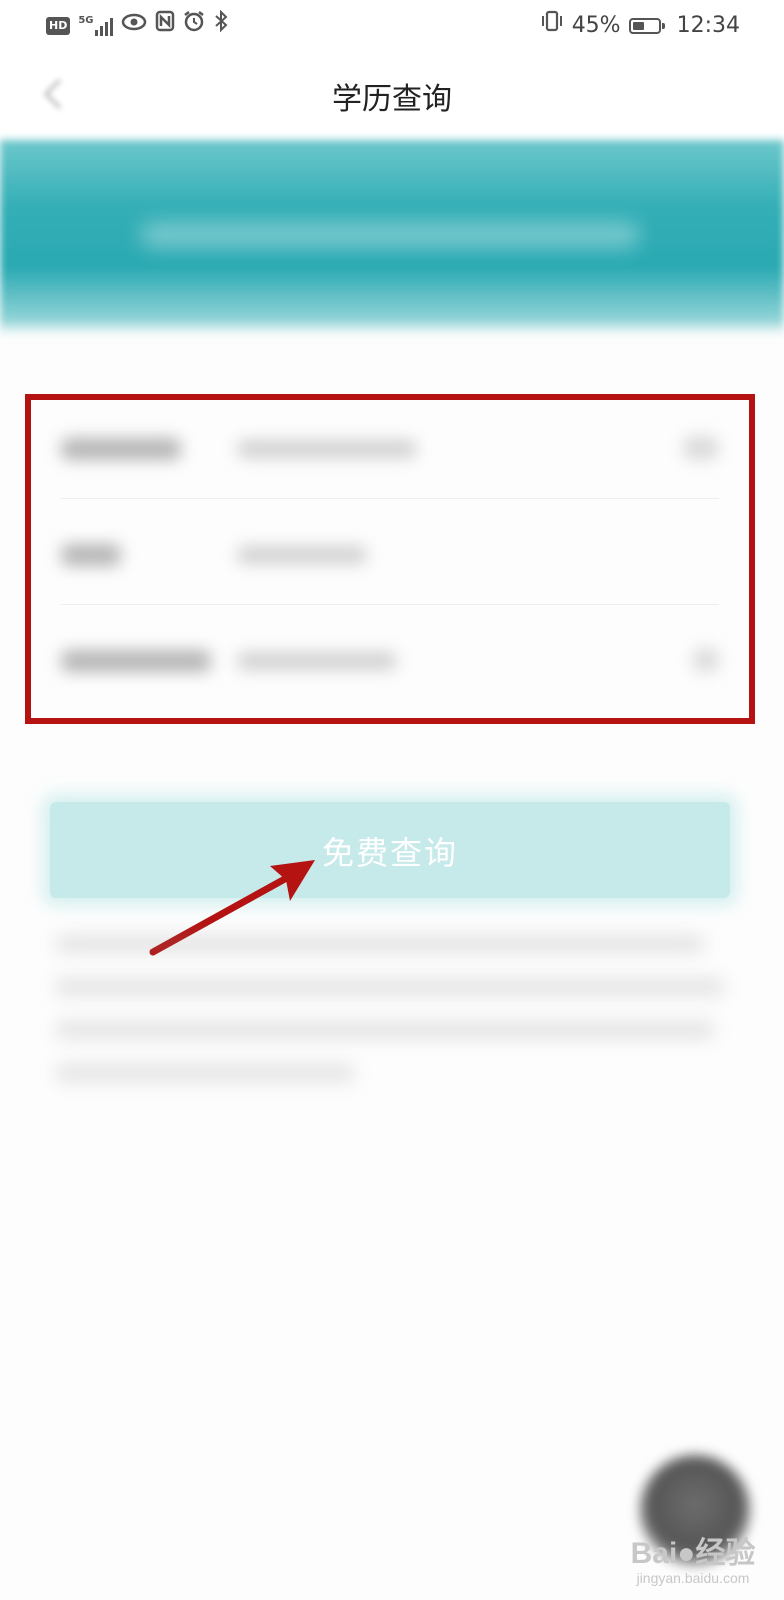 This screenshot has height=1600, width=784. I want to click on status-icons-right: 45% 12:34, so click(640, 25).